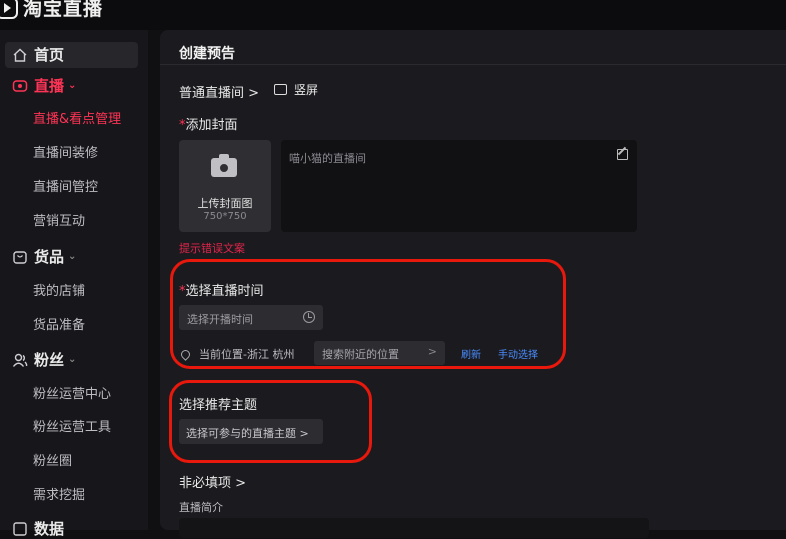 This screenshot has height=539, width=786. I want to click on cover-label-text: 添加封面, so click(211, 125).